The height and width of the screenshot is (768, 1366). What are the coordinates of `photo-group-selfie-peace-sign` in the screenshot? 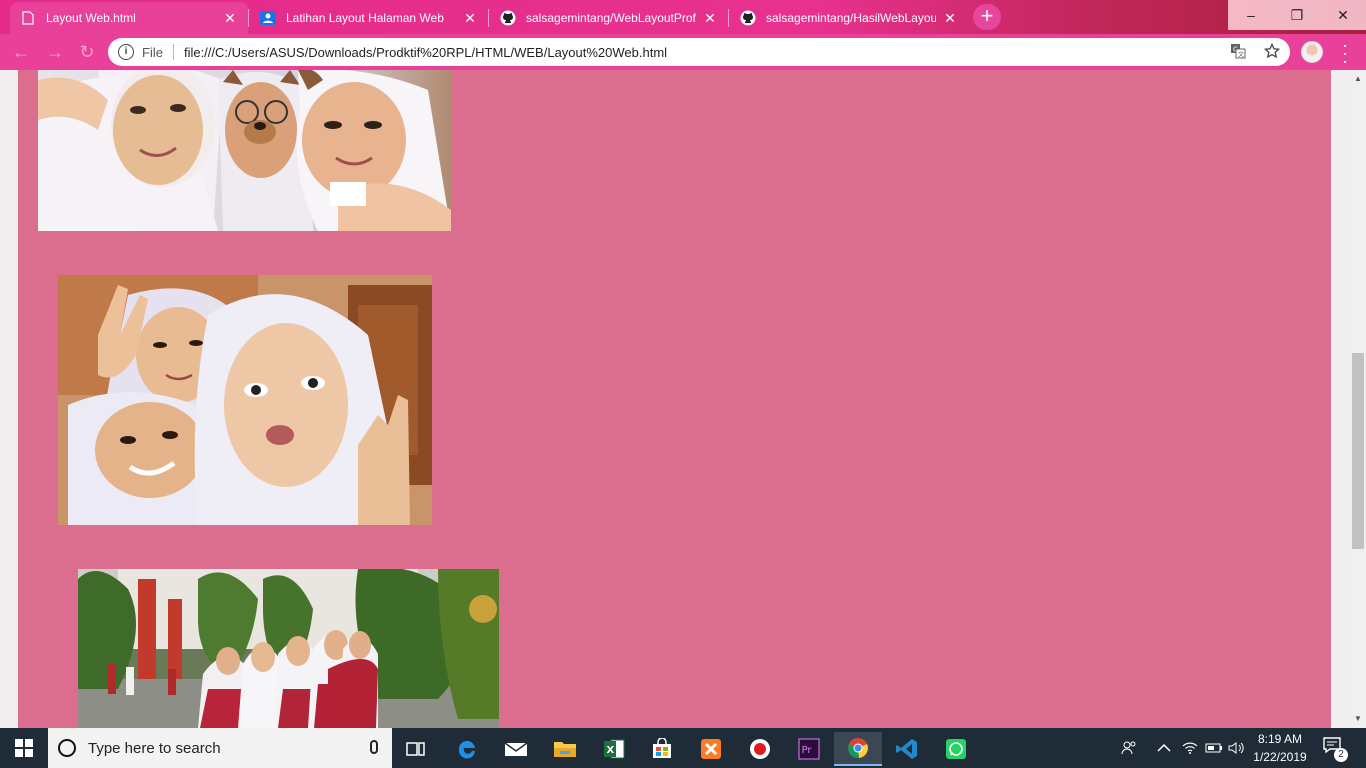 It's located at (245, 400).